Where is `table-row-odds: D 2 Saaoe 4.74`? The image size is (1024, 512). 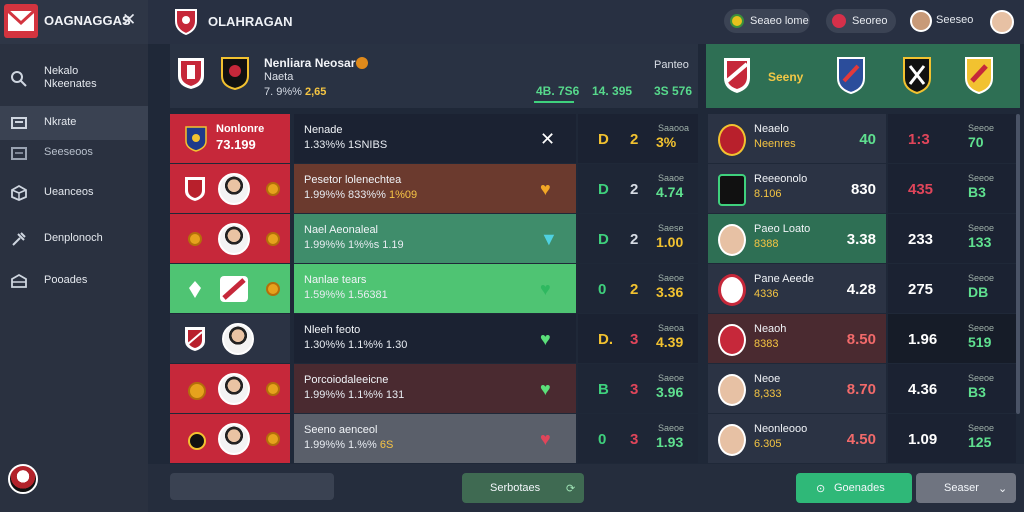 table-row-odds: D 2 Saaoe 4.74 is located at coordinates (638, 188).